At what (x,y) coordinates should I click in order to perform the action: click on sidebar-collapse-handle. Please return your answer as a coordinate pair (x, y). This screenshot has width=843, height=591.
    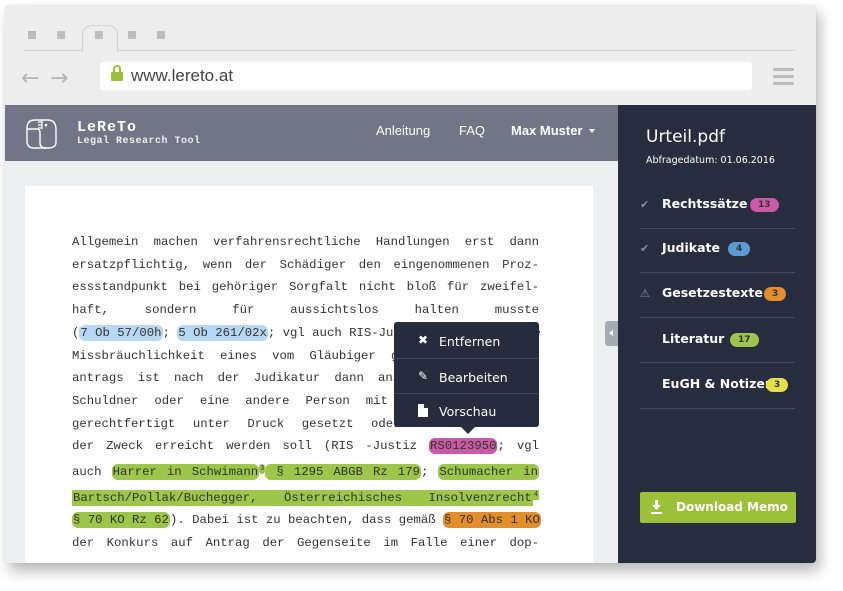
    Looking at the image, I should click on (611, 333).